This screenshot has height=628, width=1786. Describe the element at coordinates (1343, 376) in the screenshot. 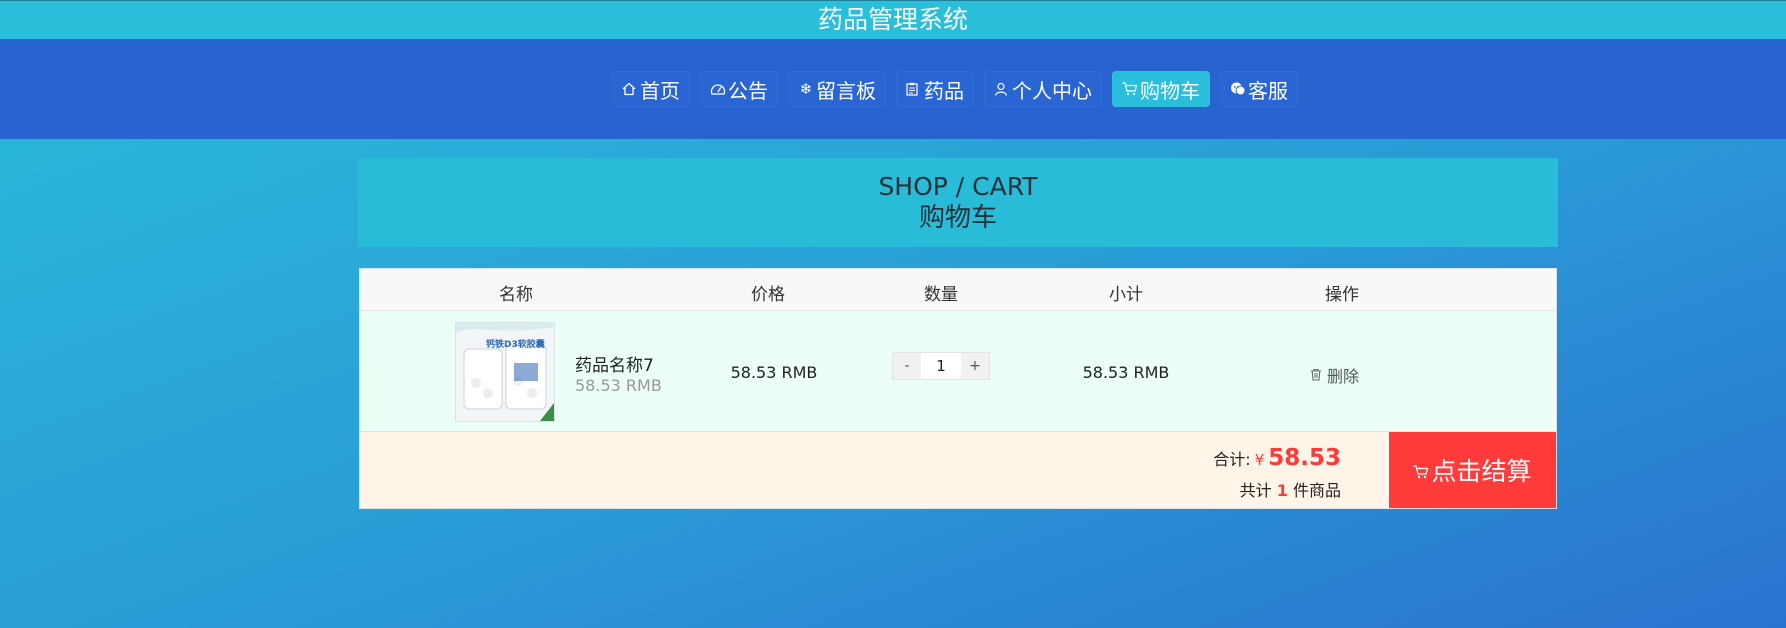

I see `delete-label: 删除` at that location.